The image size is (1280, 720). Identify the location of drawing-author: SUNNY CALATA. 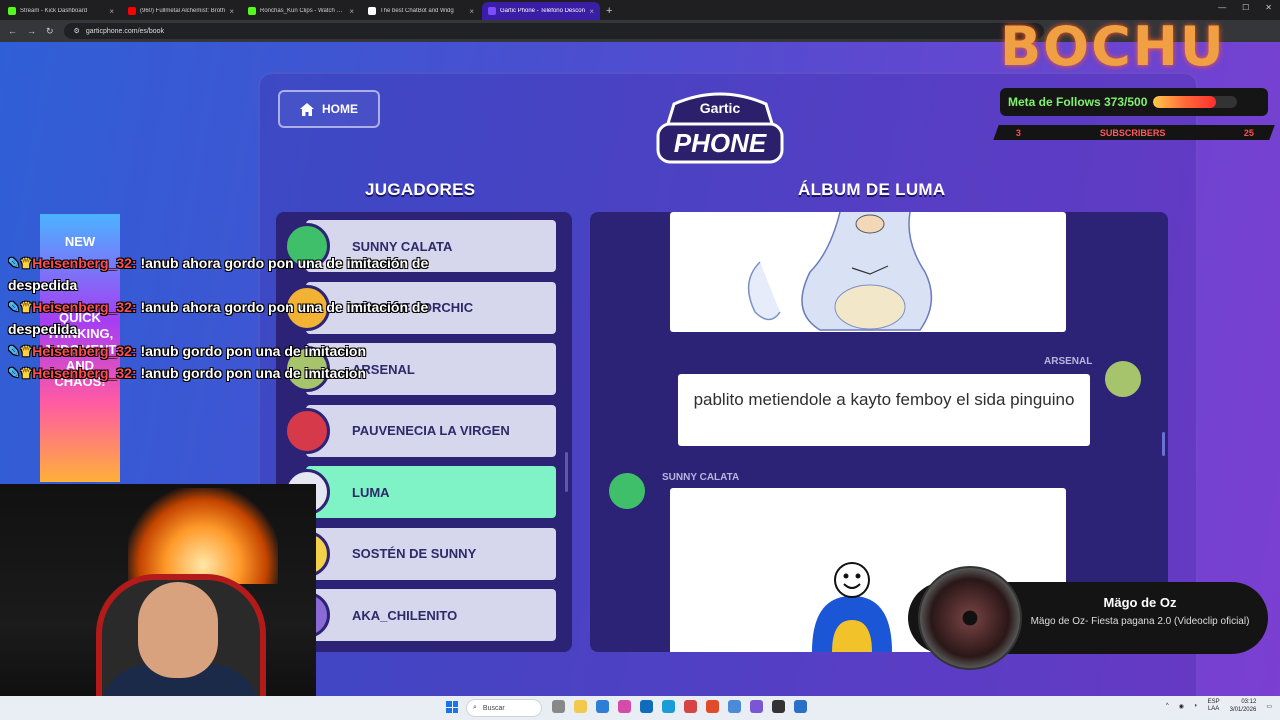
(701, 477).